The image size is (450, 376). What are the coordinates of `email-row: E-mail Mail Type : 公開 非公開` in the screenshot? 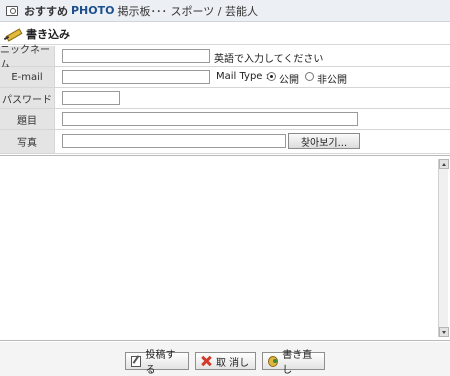 It's located at (225, 77).